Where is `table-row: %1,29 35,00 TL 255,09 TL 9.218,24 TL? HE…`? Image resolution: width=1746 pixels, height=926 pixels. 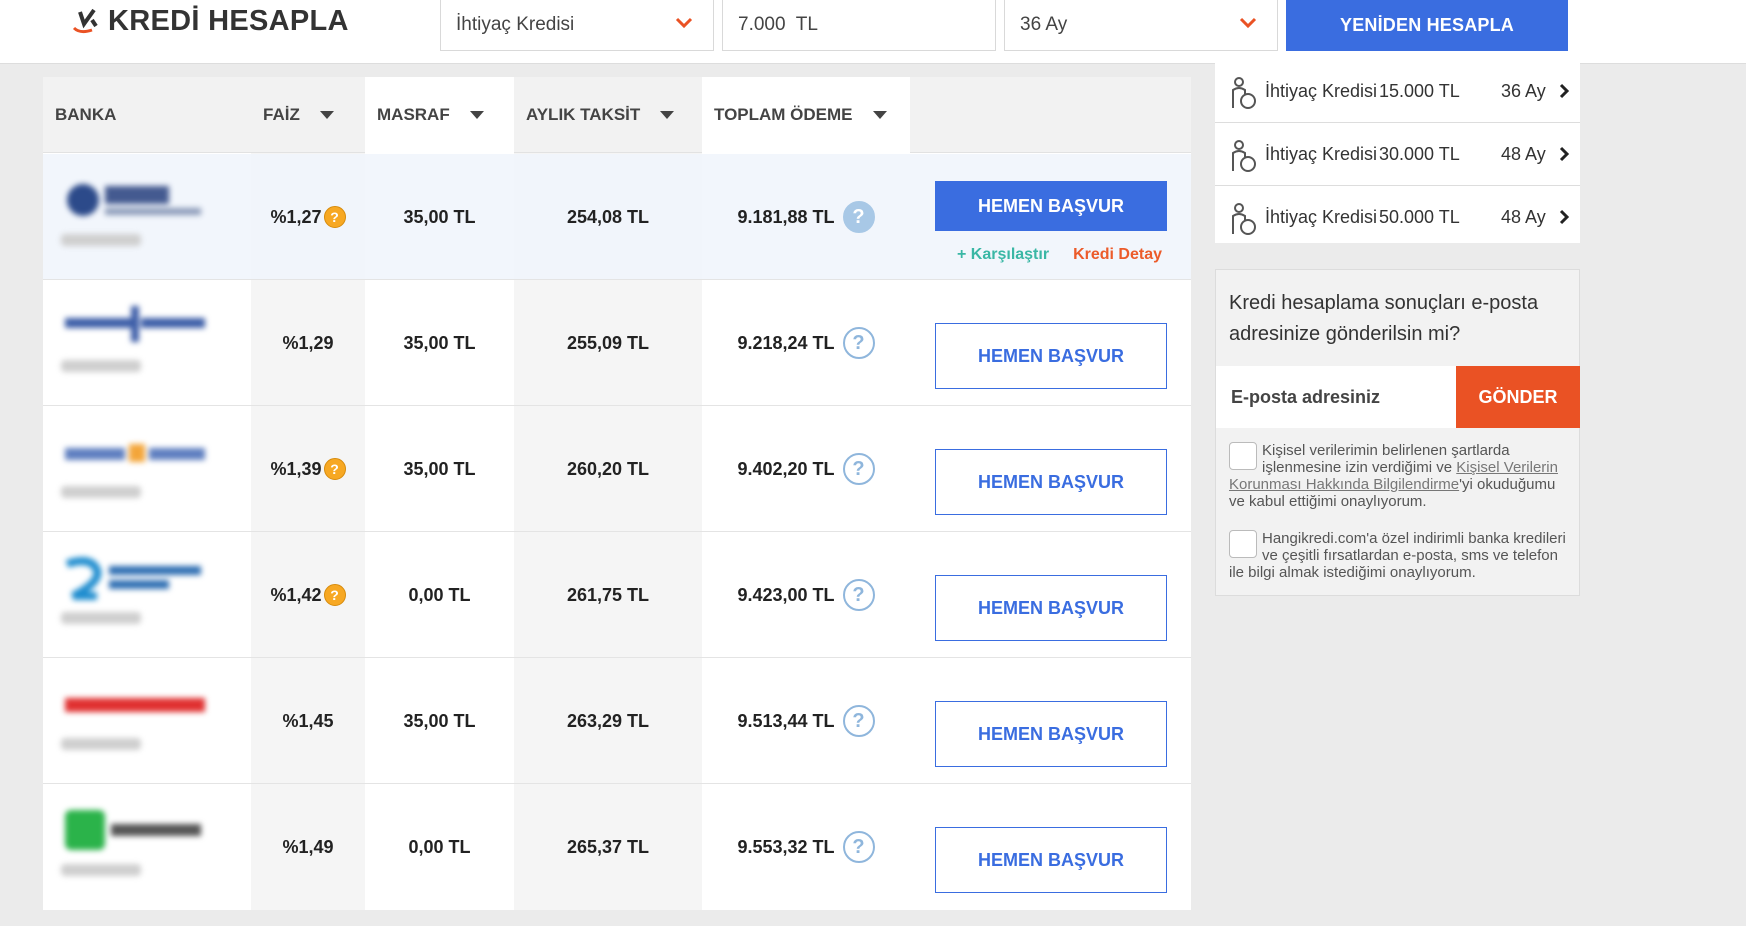 table-row: %1,29 35,00 TL 255,09 TL 9.218,24 TL? HE… is located at coordinates (617, 343).